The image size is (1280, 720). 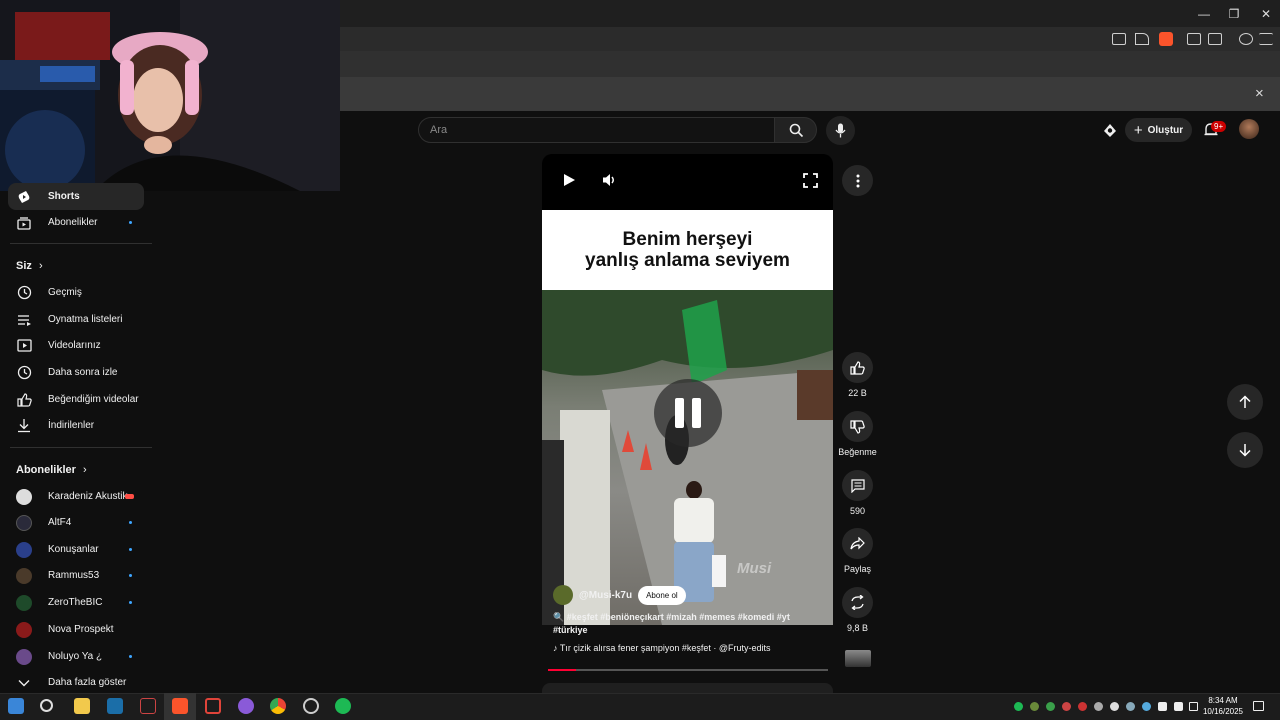 What do you see at coordinates (1215, 39) in the screenshot?
I see `sidebar-icon` at bounding box center [1215, 39].